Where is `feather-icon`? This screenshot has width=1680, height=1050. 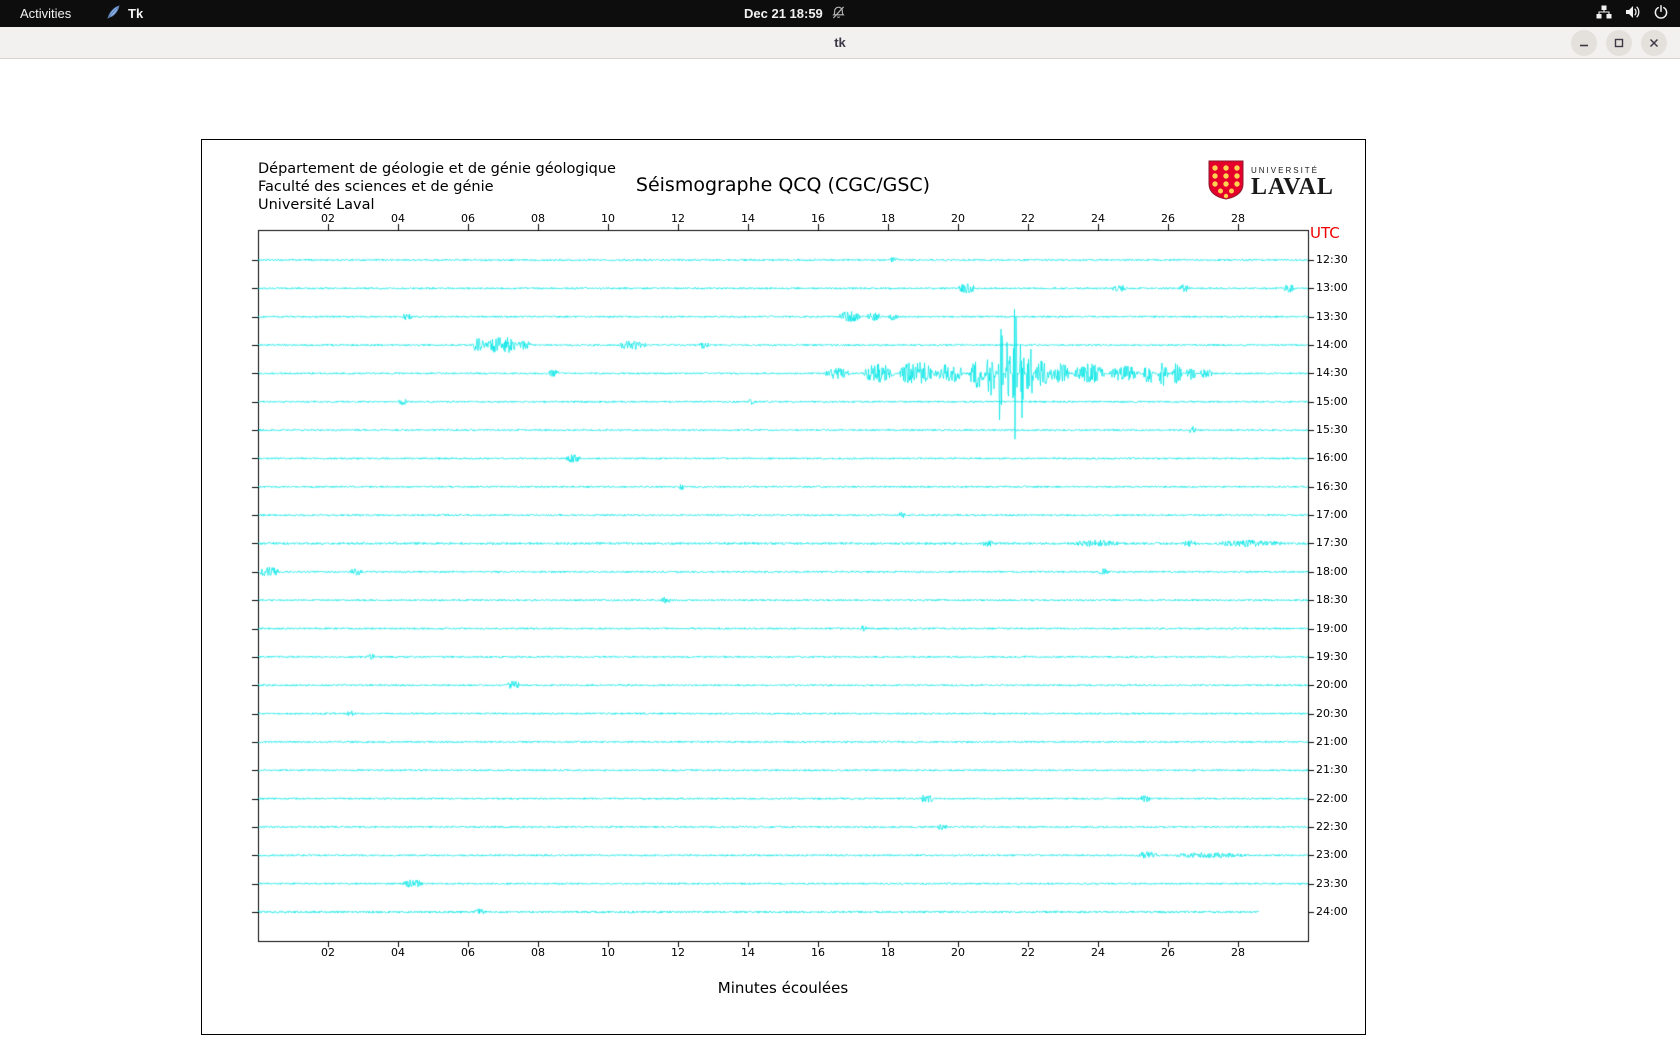 feather-icon is located at coordinates (113, 13).